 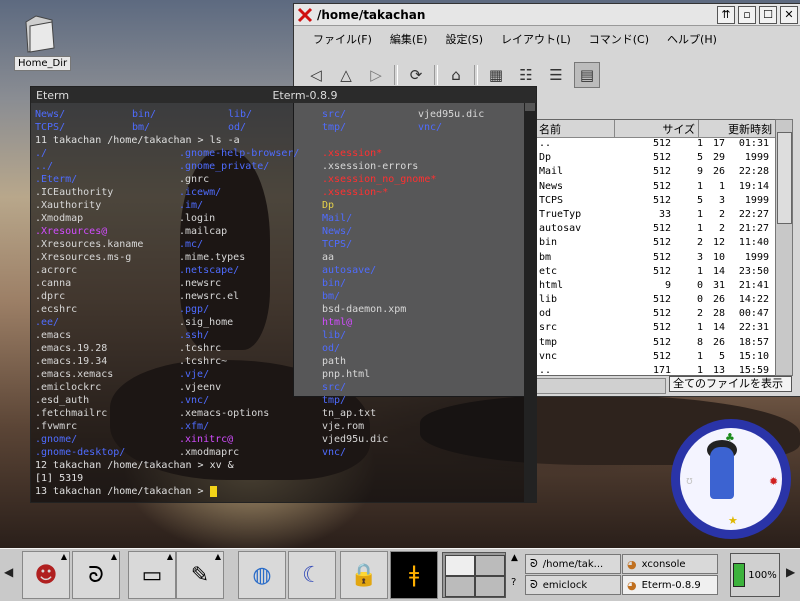 What do you see at coordinates (346, 75) in the screenshot?
I see `up-icon: △` at bounding box center [346, 75].